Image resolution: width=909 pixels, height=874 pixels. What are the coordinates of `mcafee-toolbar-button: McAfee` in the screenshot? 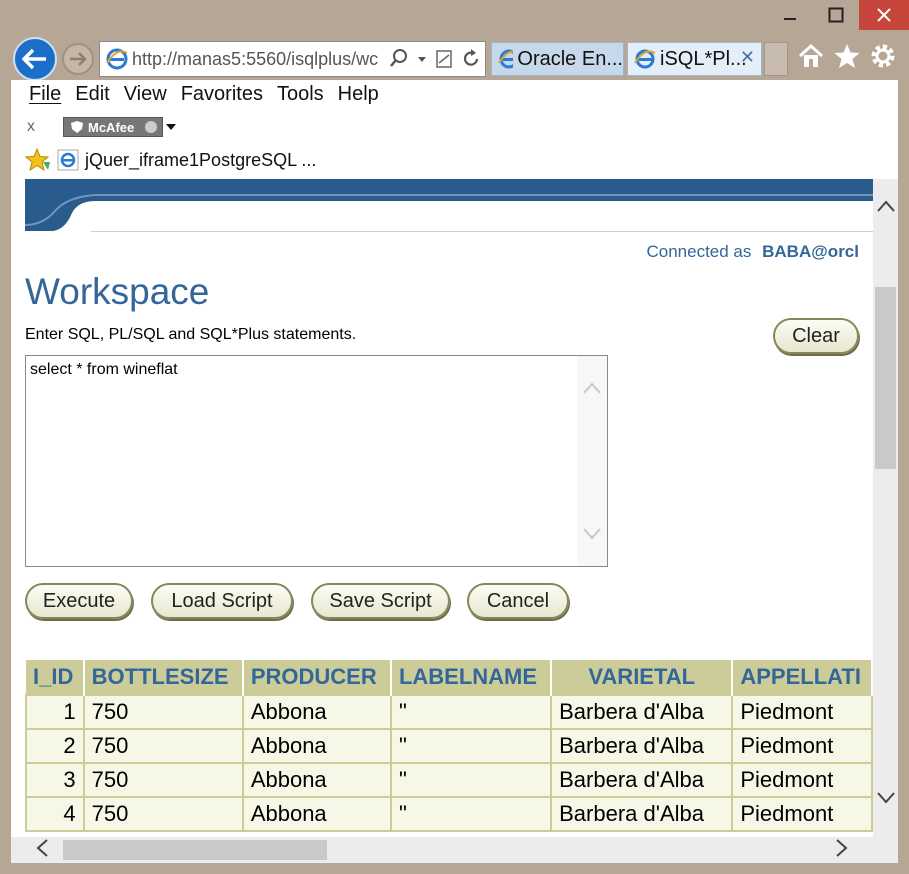 It's located at (113, 127).